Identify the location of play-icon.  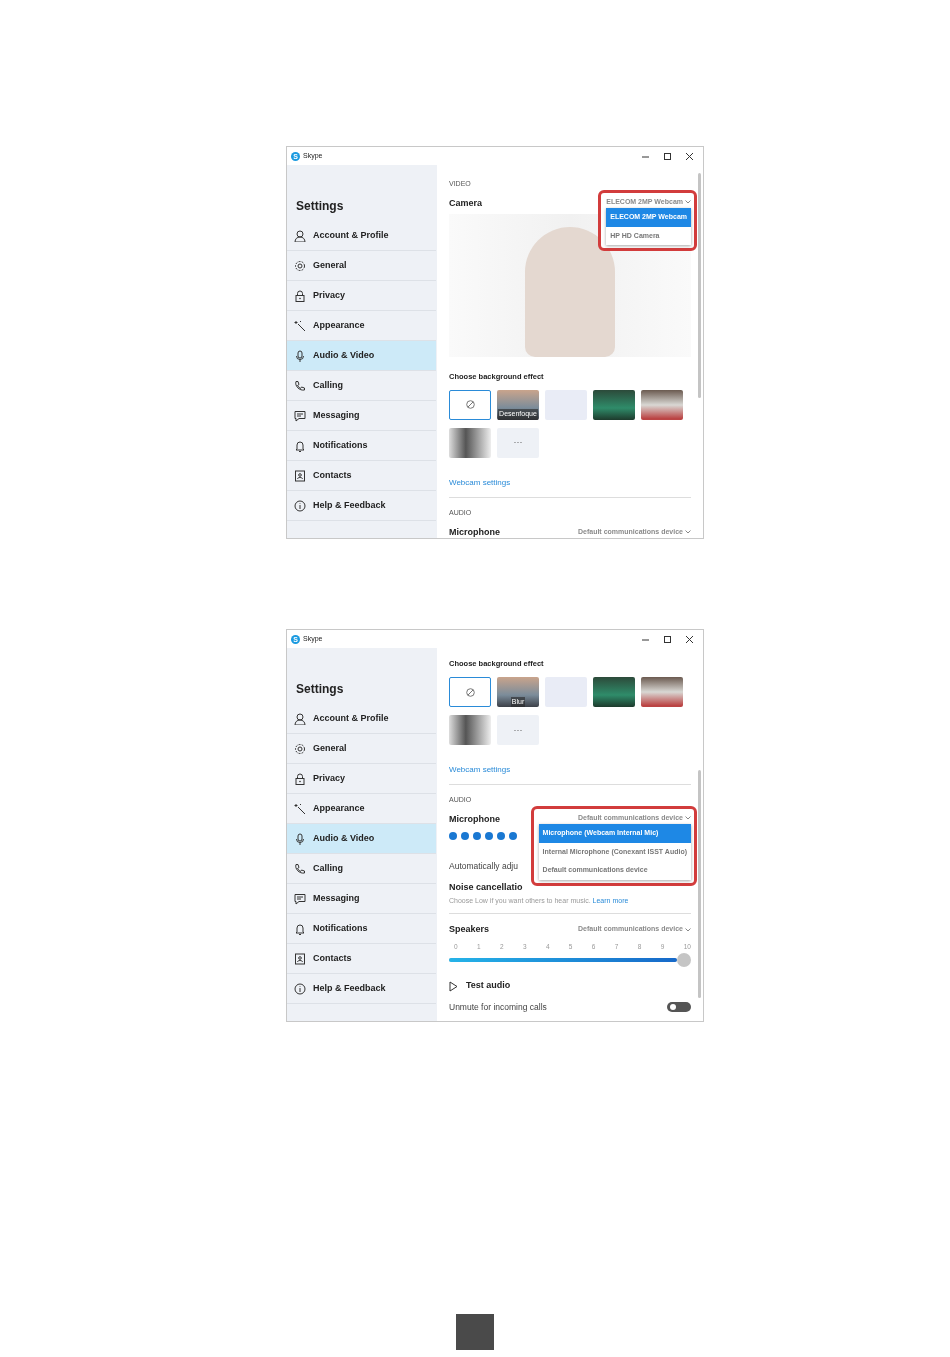
(453, 986).